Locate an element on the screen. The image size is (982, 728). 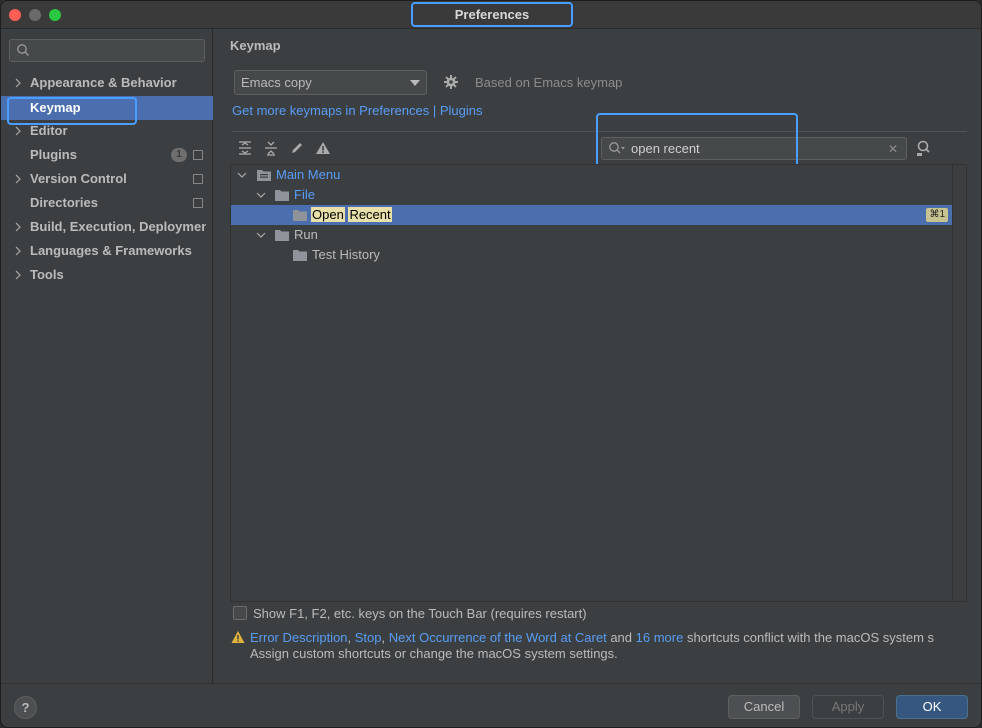
tree-label: File is located at coordinates (304, 194).